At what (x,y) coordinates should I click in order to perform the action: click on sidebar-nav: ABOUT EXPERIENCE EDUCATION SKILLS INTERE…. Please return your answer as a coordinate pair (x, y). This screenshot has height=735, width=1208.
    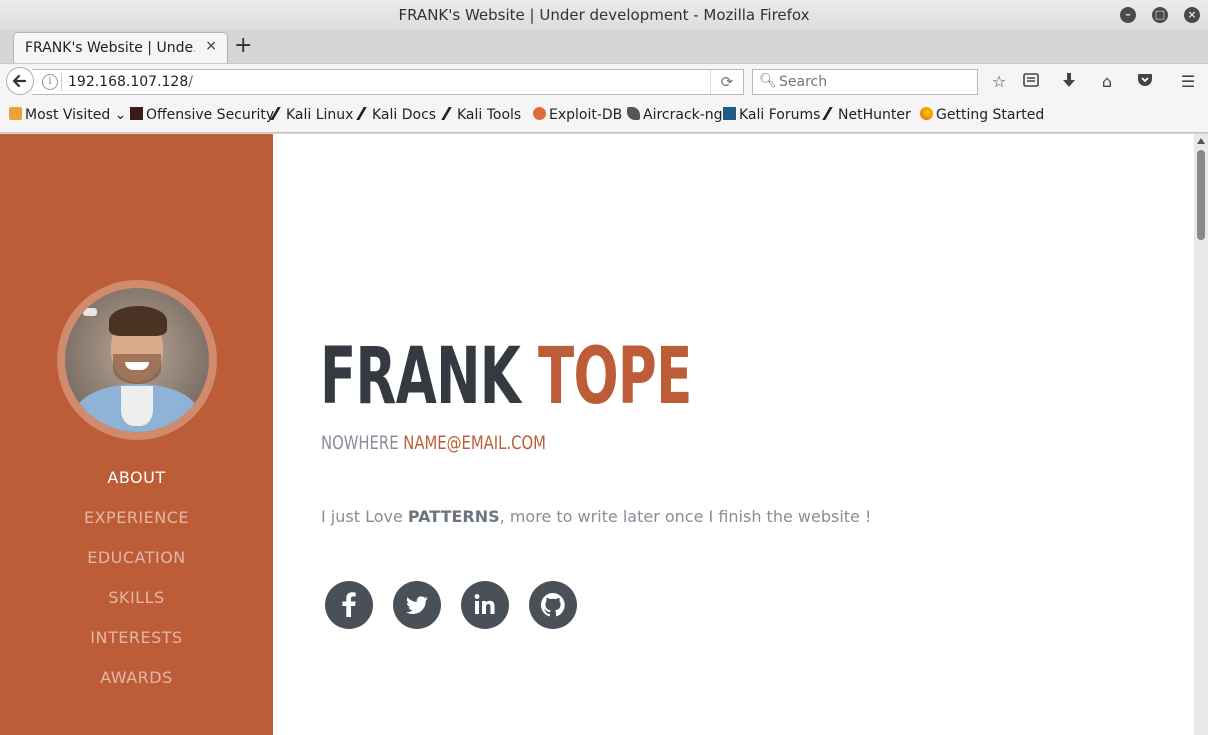
    Looking at the image, I should click on (136, 587).